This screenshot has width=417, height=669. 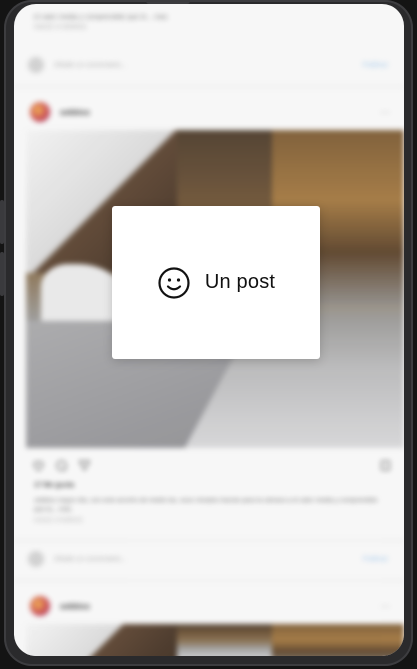 I want to click on share-icon, so click(x=84, y=465).